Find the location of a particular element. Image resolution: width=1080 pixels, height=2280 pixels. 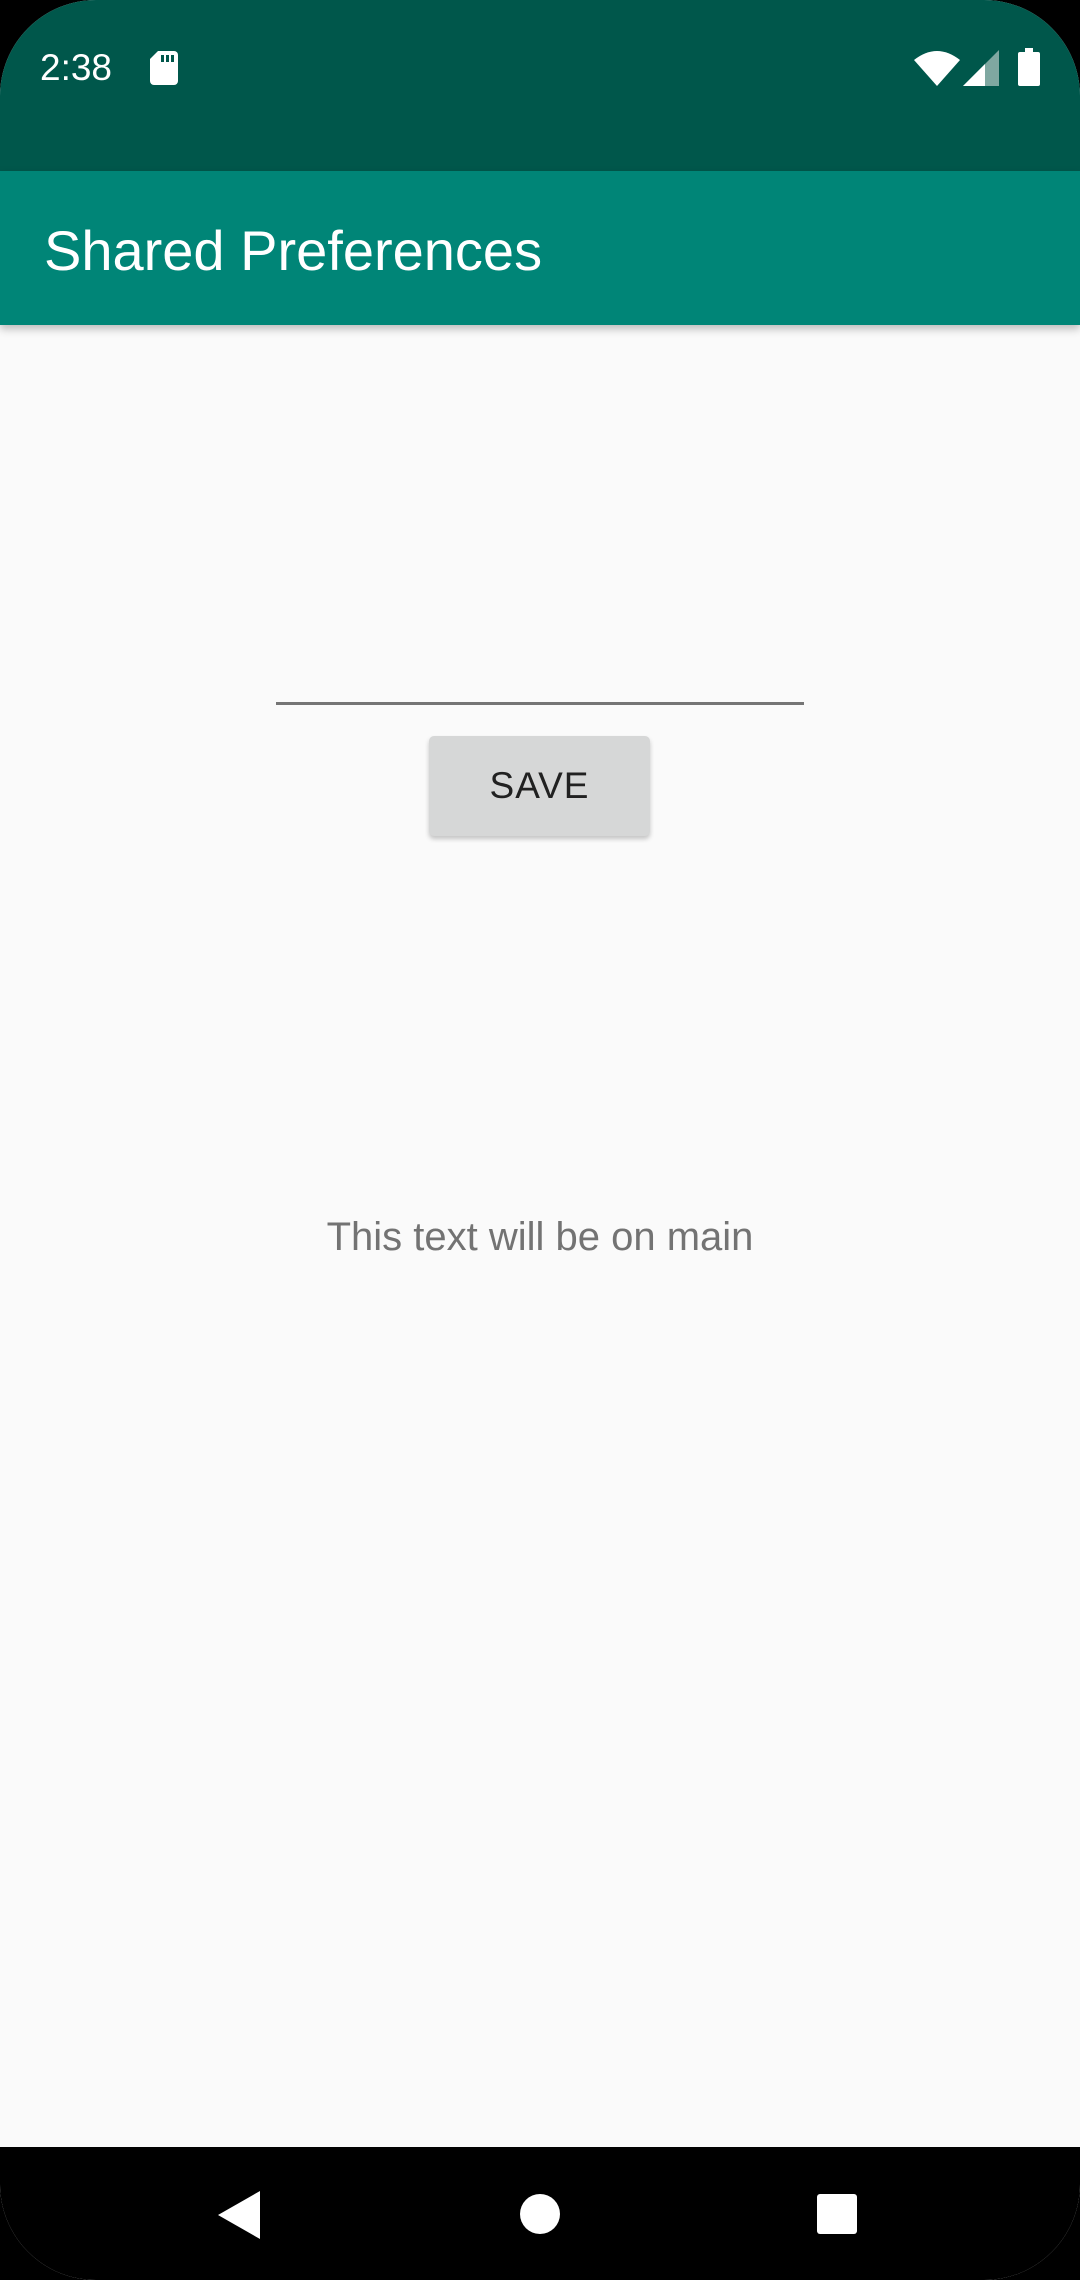

cellular-signal-icon is located at coordinates (981, 68).